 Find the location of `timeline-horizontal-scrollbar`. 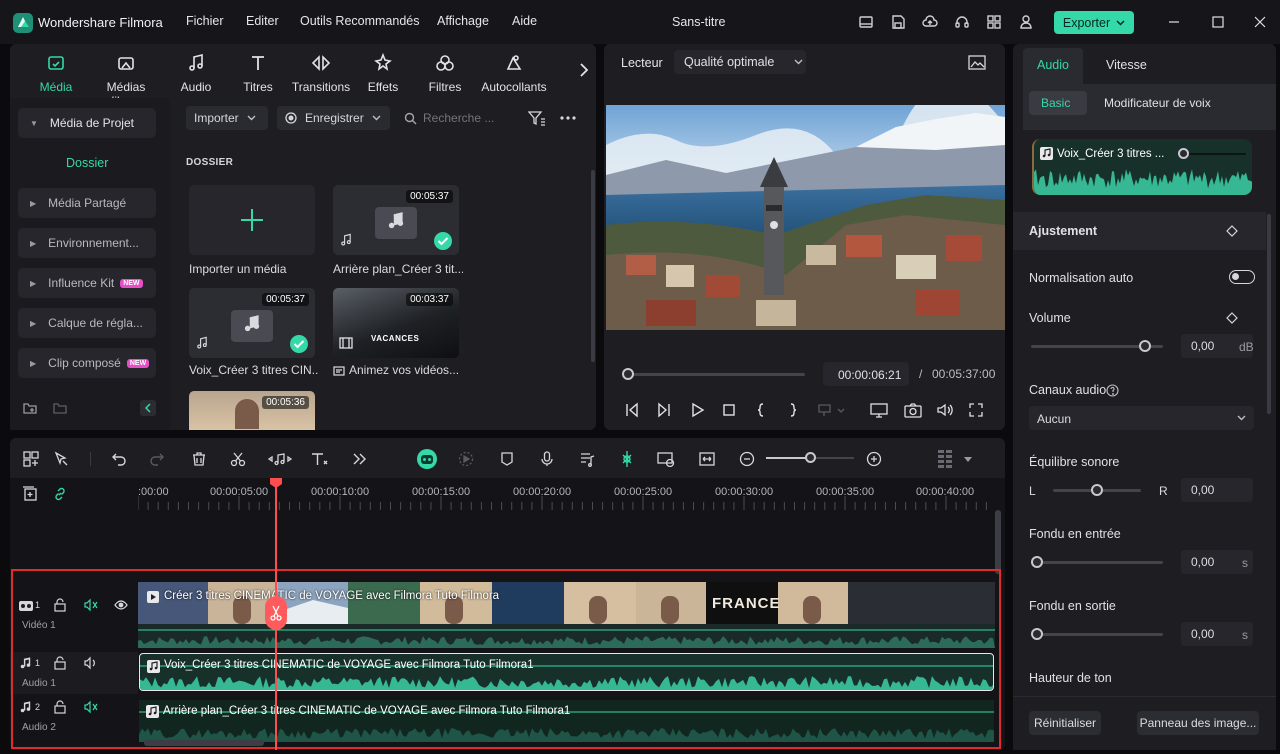

timeline-horizontal-scrollbar is located at coordinates (204, 743).